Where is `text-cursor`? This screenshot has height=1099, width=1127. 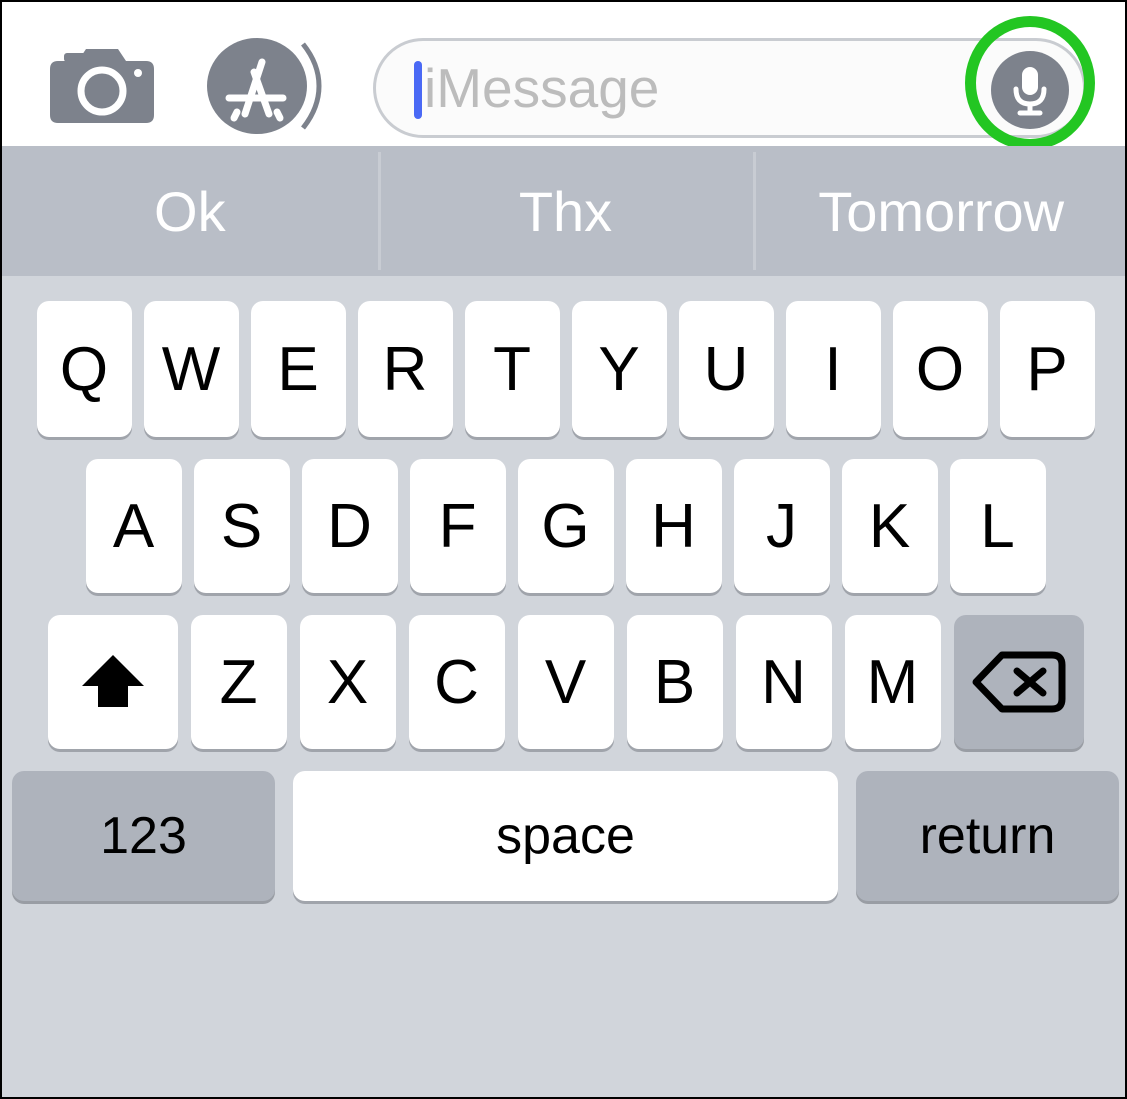
text-cursor is located at coordinates (418, 90).